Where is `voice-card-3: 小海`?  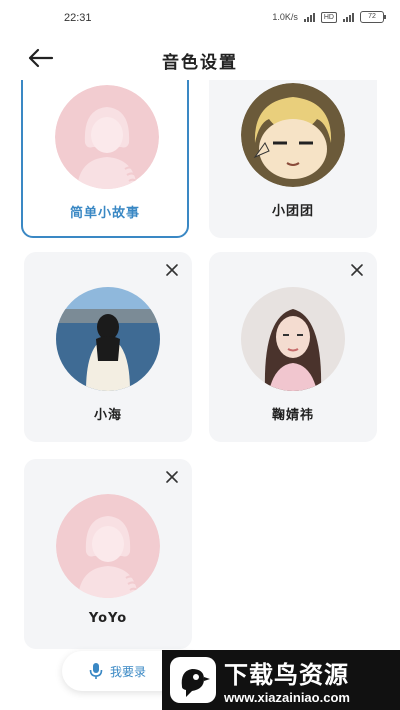
voice-card-3: 小海 is located at coordinates (108, 347).